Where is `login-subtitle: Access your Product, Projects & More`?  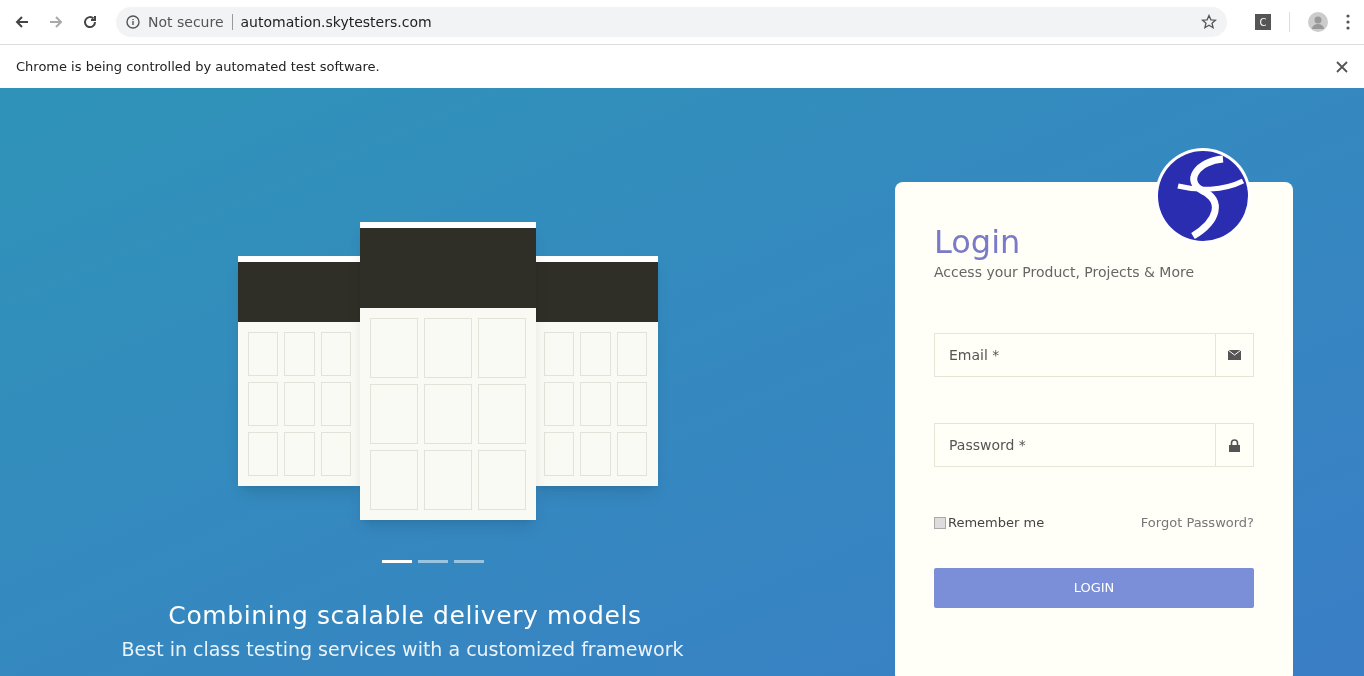
login-subtitle: Access your Product, Projects & More is located at coordinates (1065, 272).